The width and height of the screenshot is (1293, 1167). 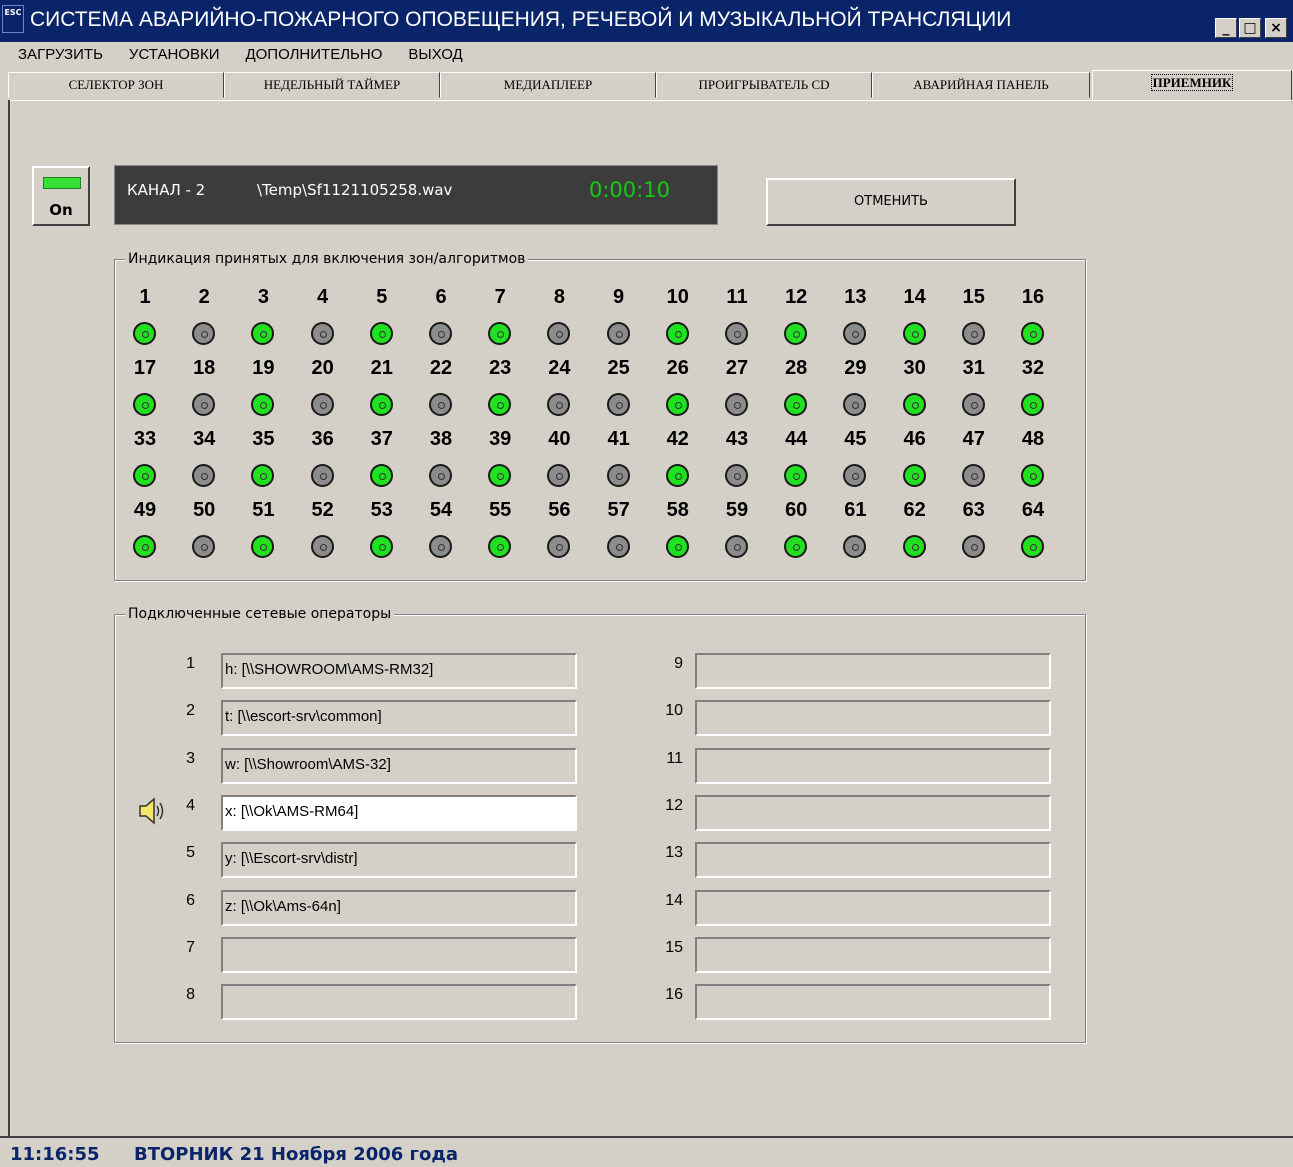 I want to click on channel-label: КАНАЛ - 2, so click(x=166, y=190).